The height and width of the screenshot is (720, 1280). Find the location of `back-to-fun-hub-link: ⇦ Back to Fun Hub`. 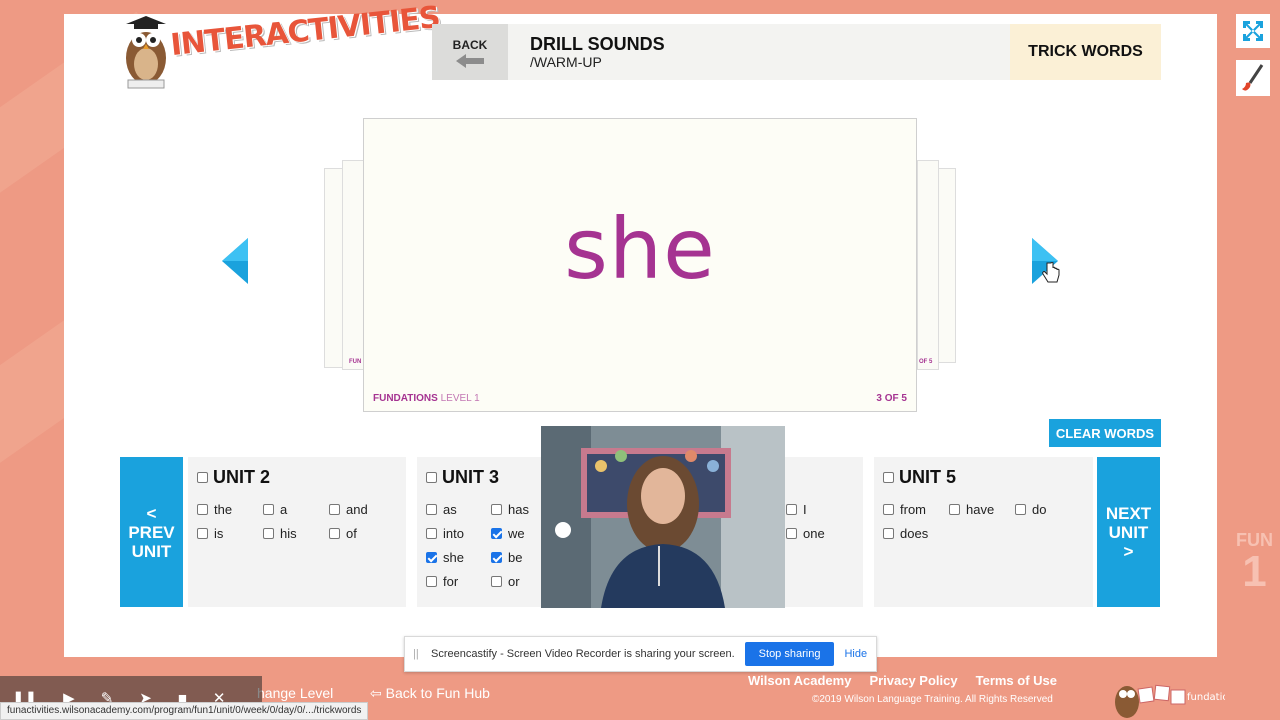

back-to-fun-hub-link: ⇦ Back to Fun Hub is located at coordinates (430, 693).